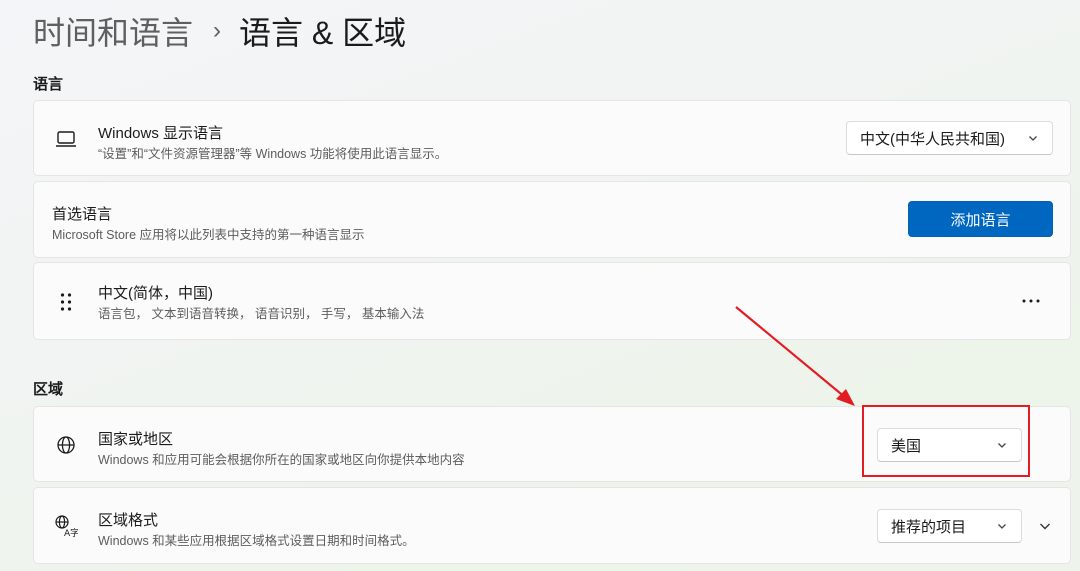 The height and width of the screenshot is (571, 1080). I want to click on regional-format-dropdown: 推荐的项目, so click(949, 526).